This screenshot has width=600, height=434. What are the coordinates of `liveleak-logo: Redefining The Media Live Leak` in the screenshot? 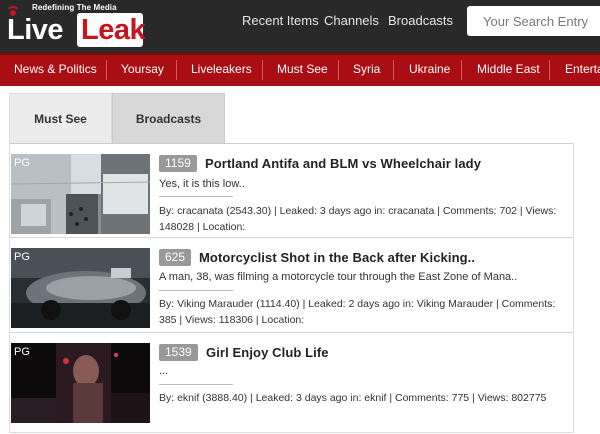 It's located at (73, 26).